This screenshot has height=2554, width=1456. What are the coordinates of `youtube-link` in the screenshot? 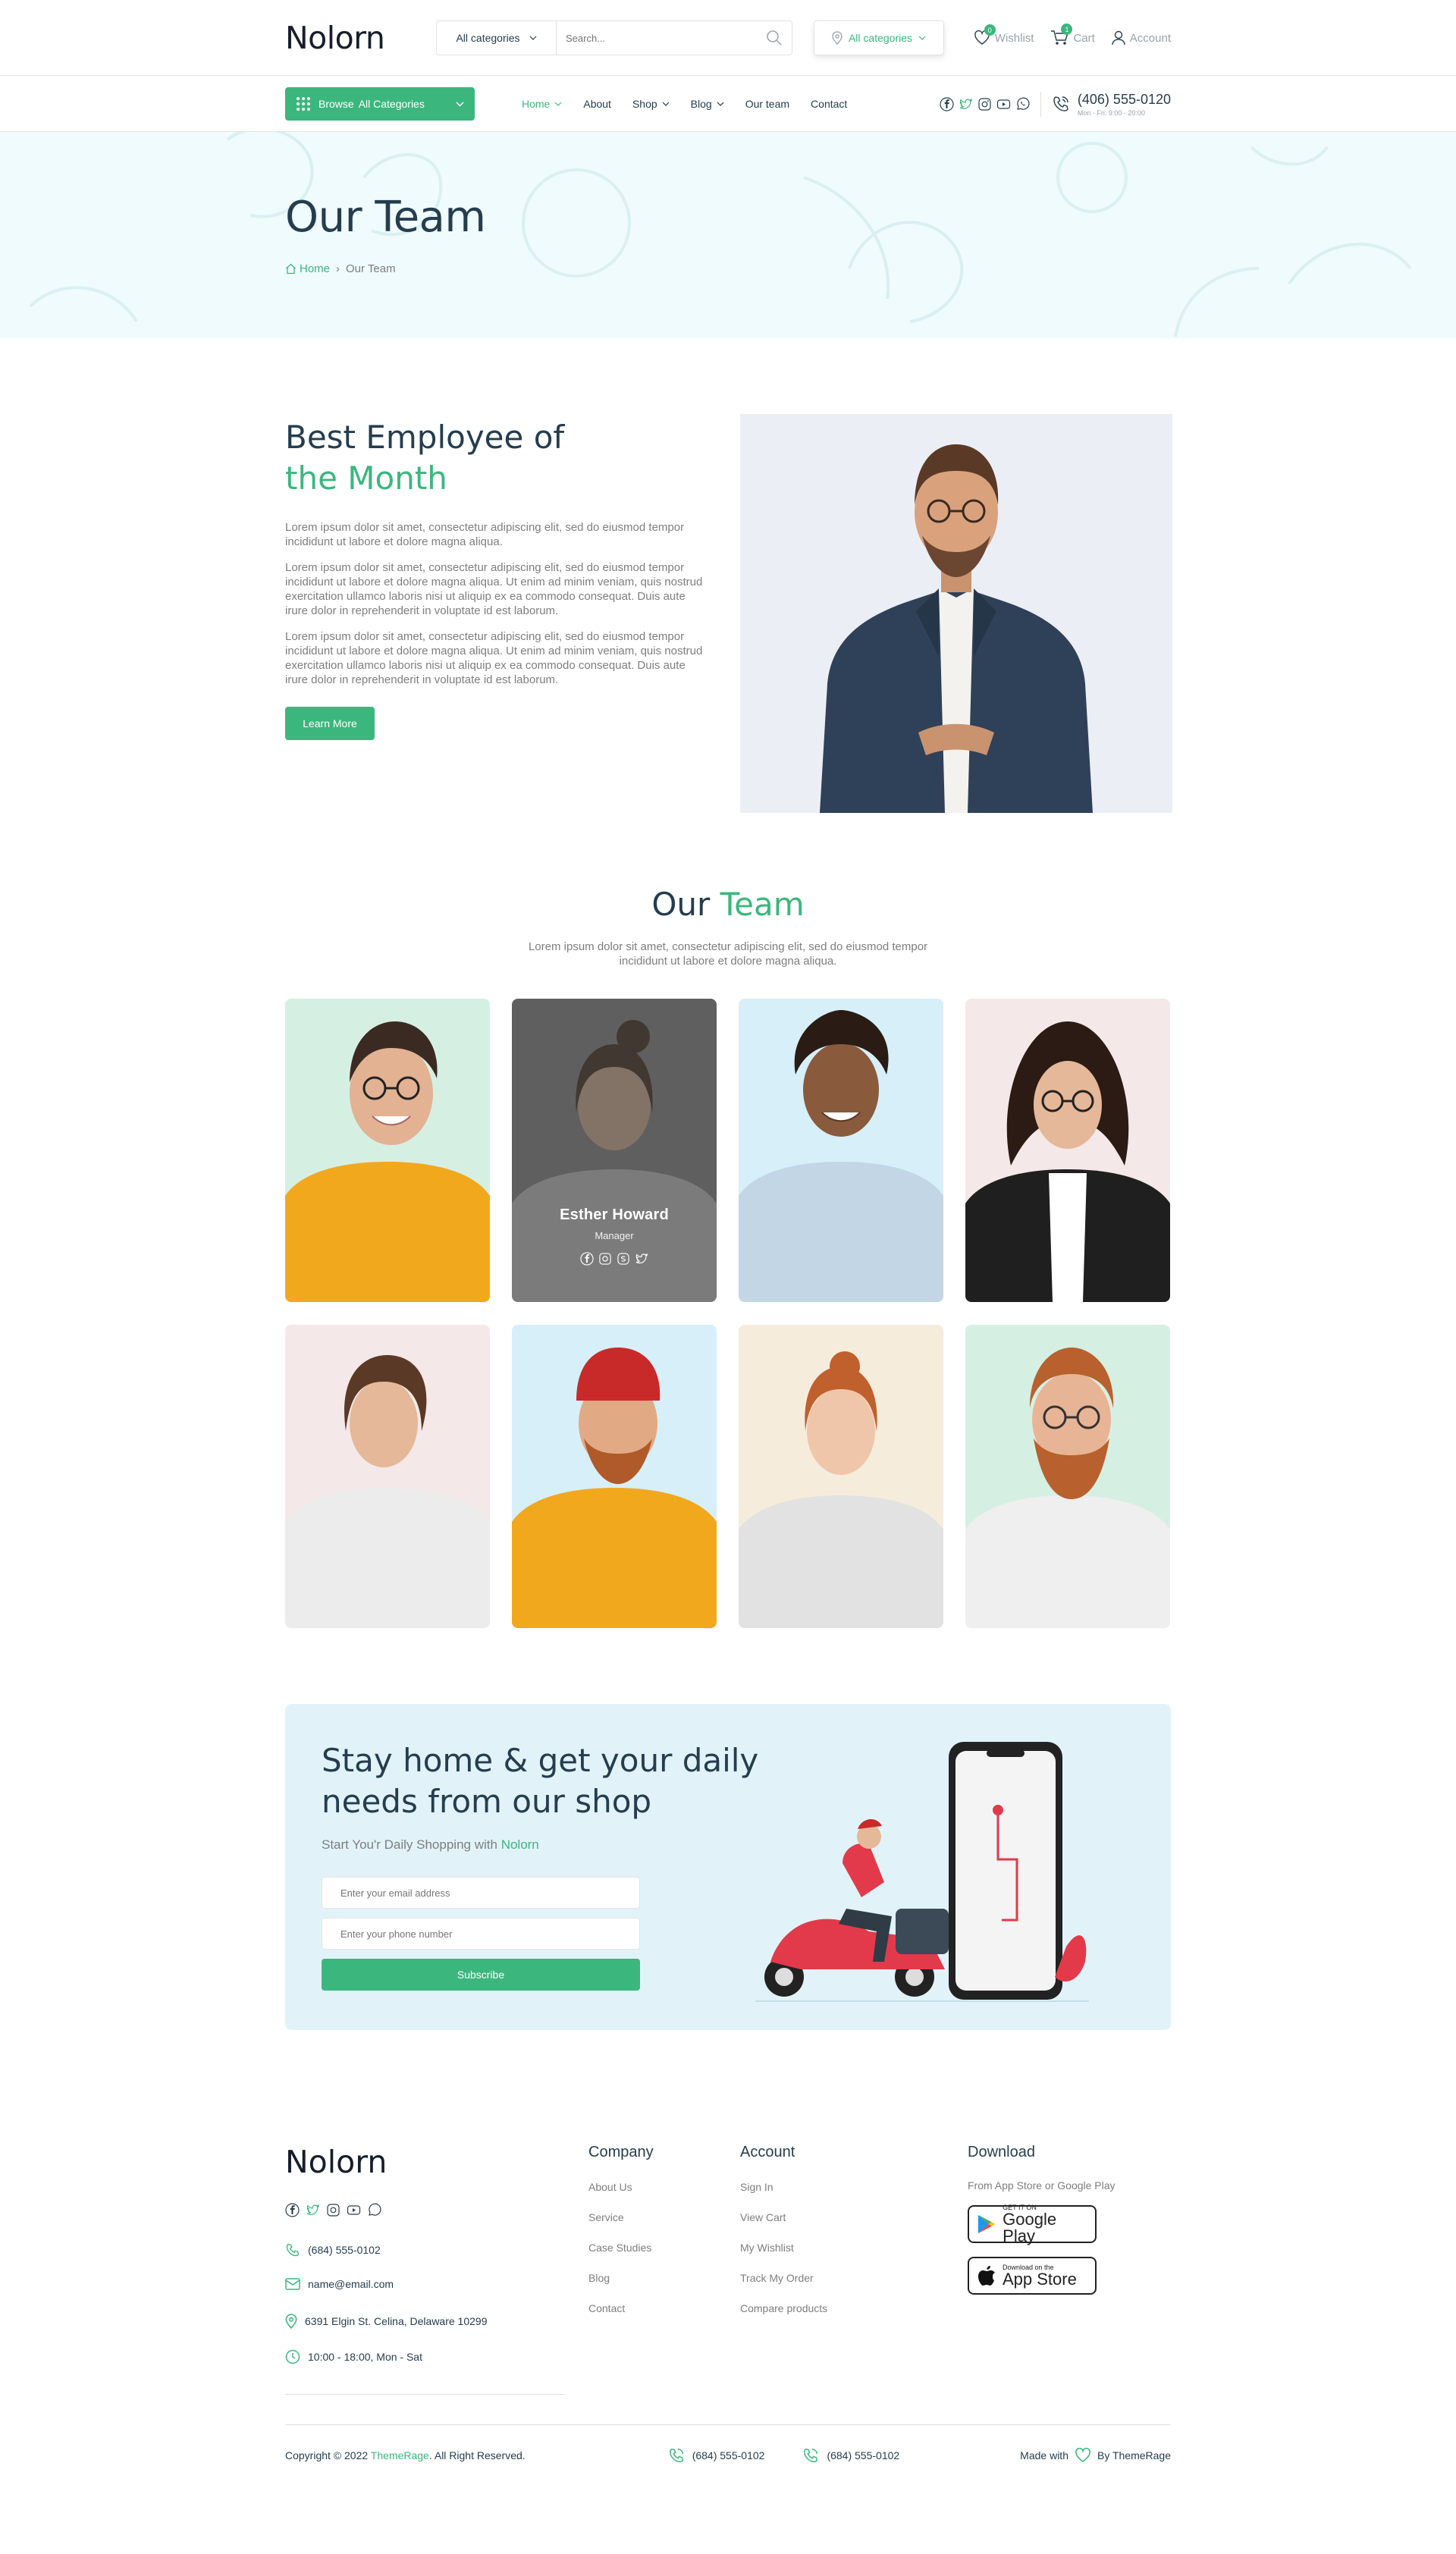 It's located at (1003, 104).